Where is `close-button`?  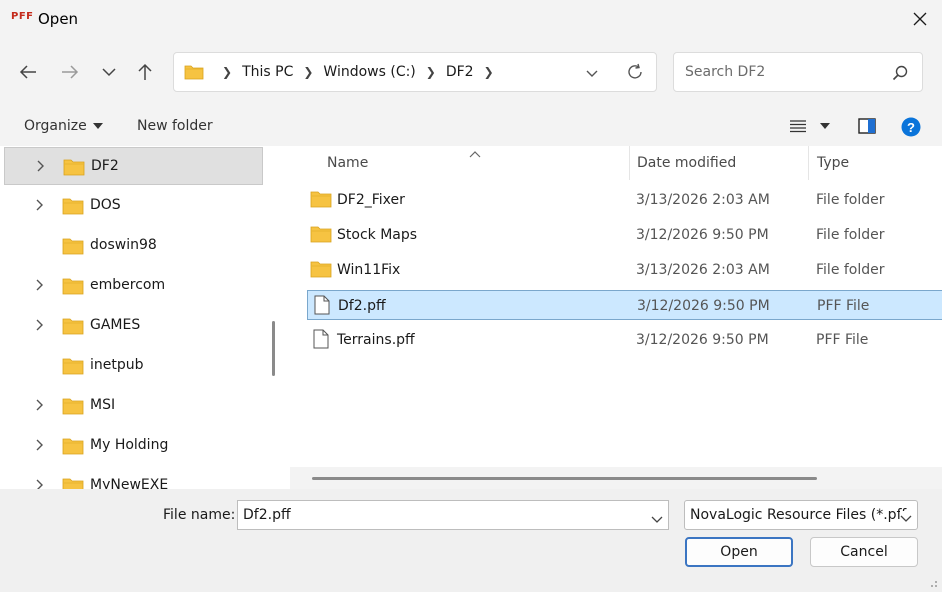
close-button is located at coordinates (920, 19).